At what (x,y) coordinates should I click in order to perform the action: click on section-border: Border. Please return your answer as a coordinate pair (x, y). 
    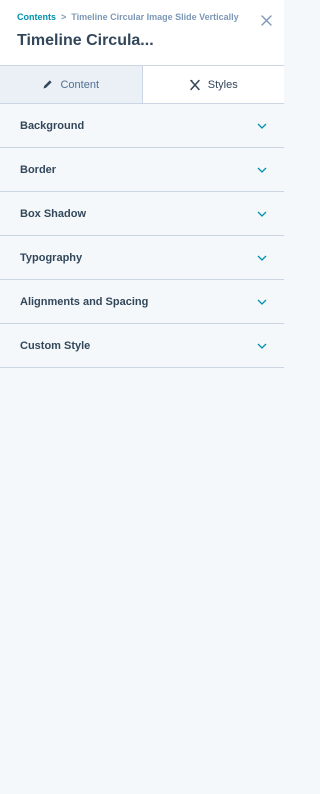
    Looking at the image, I should click on (142, 170).